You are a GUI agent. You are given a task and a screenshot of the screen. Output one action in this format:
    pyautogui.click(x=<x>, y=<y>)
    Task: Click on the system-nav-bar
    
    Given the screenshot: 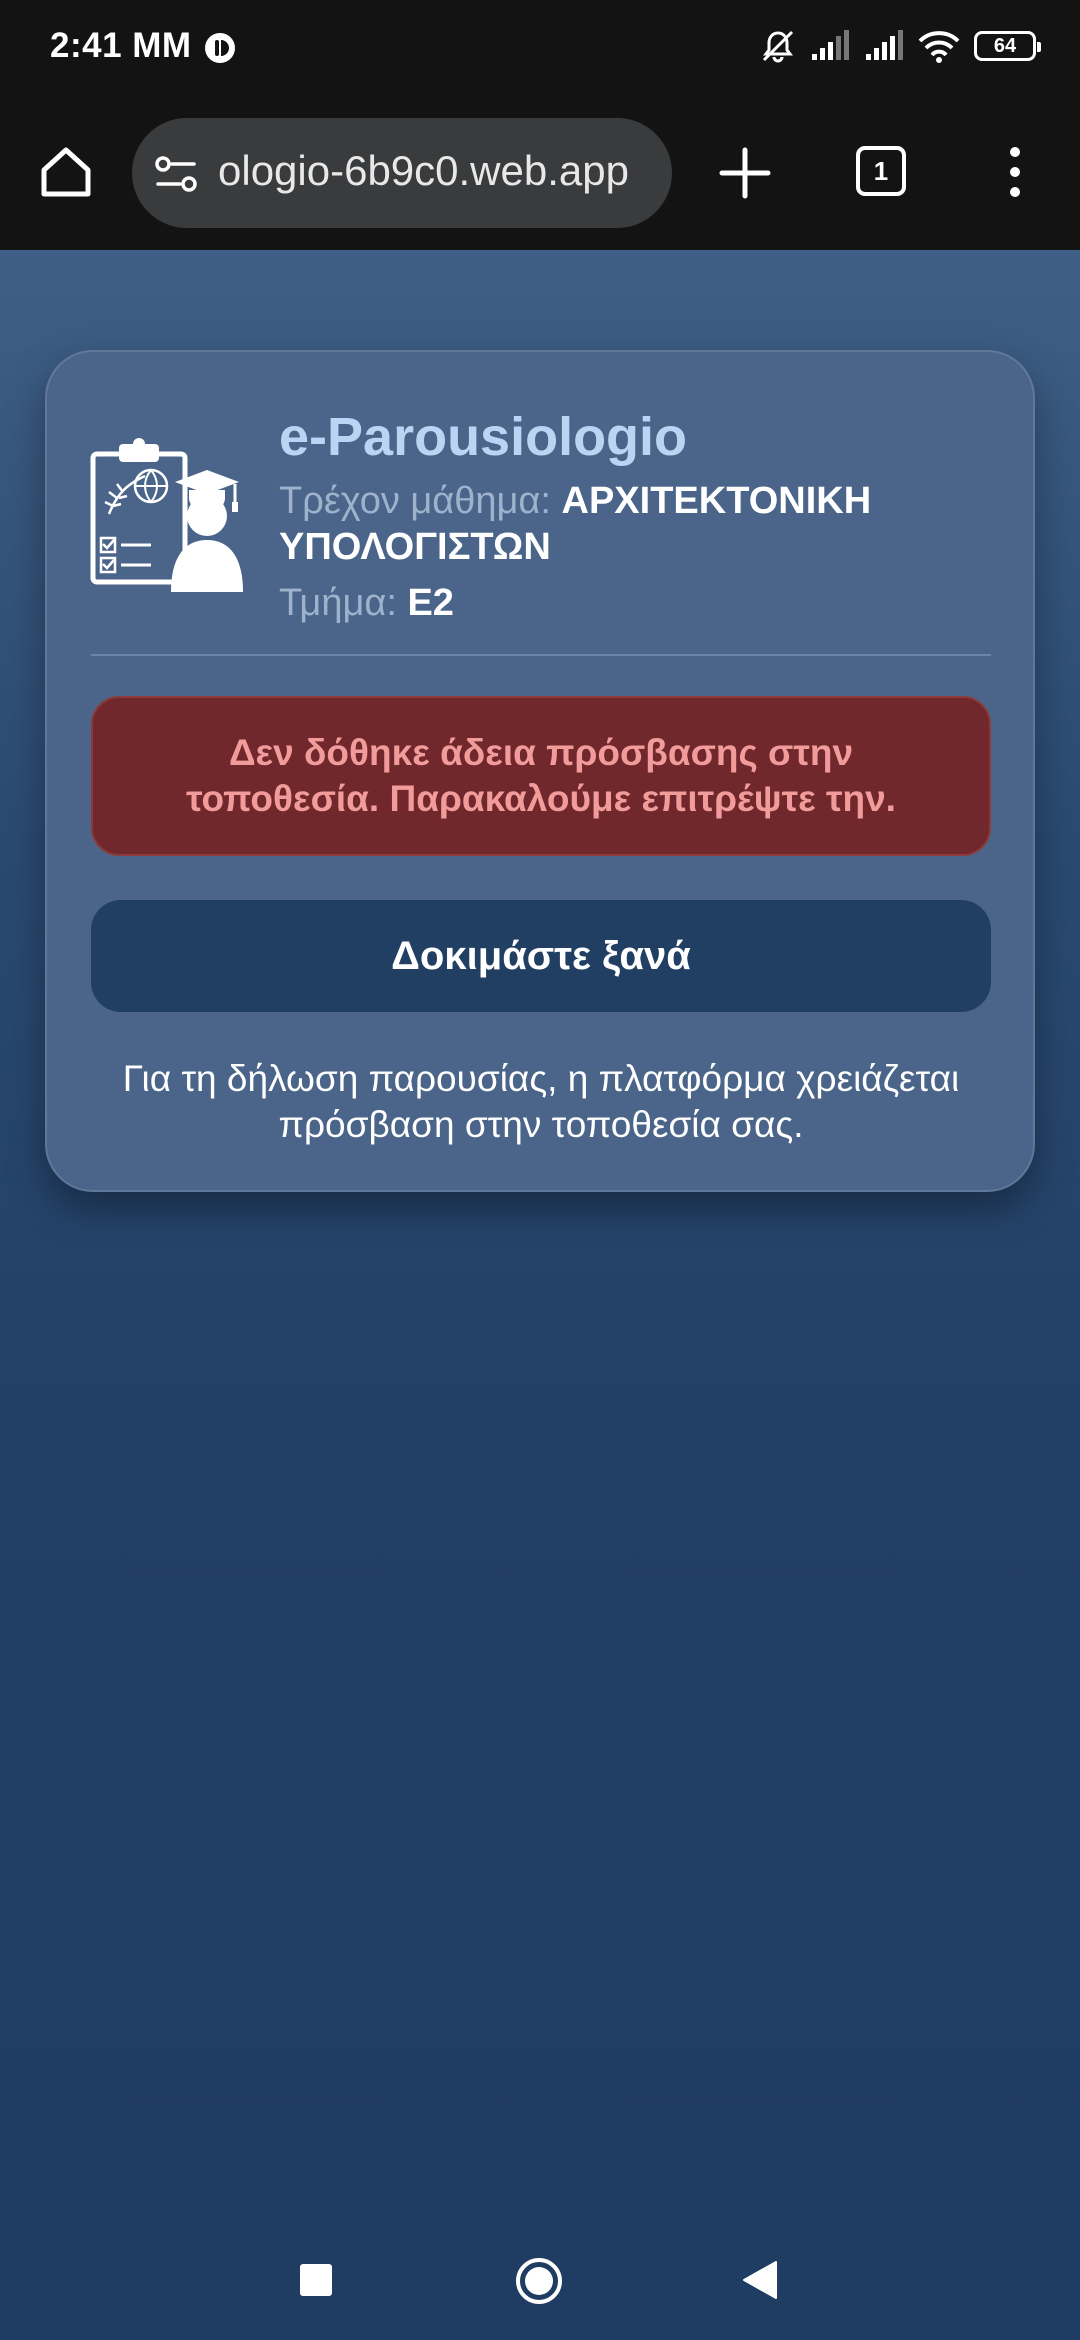 What is the action you would take?
    pyautogui.click(x=540, y=2285)
    